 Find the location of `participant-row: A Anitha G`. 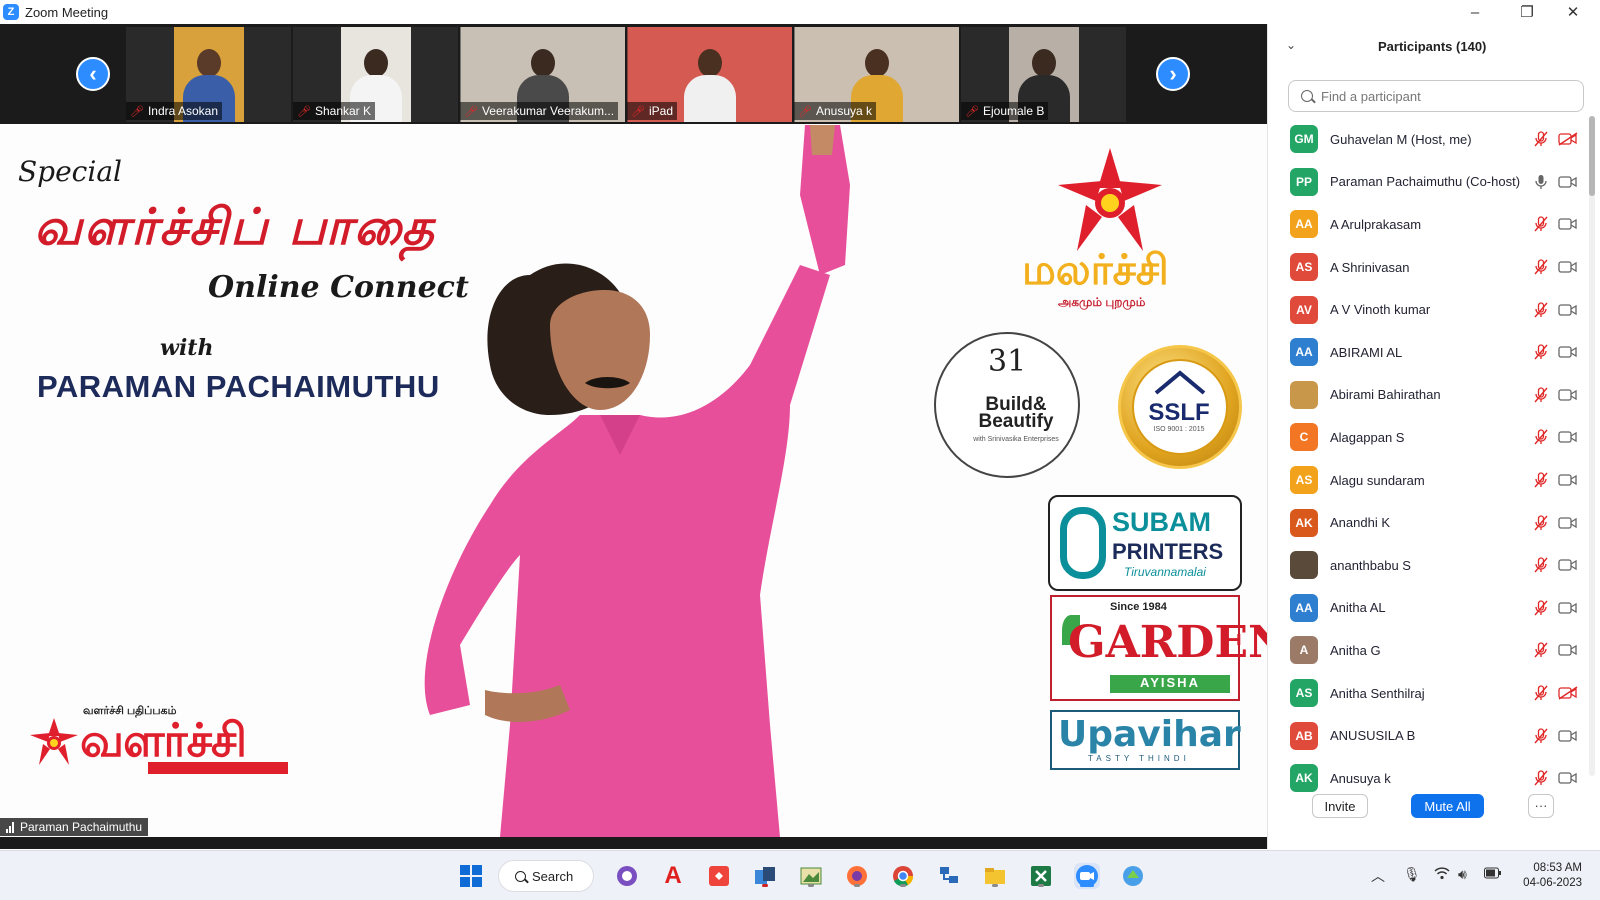

participant-row: A Anitha G is located at coordinates (1427, 650).